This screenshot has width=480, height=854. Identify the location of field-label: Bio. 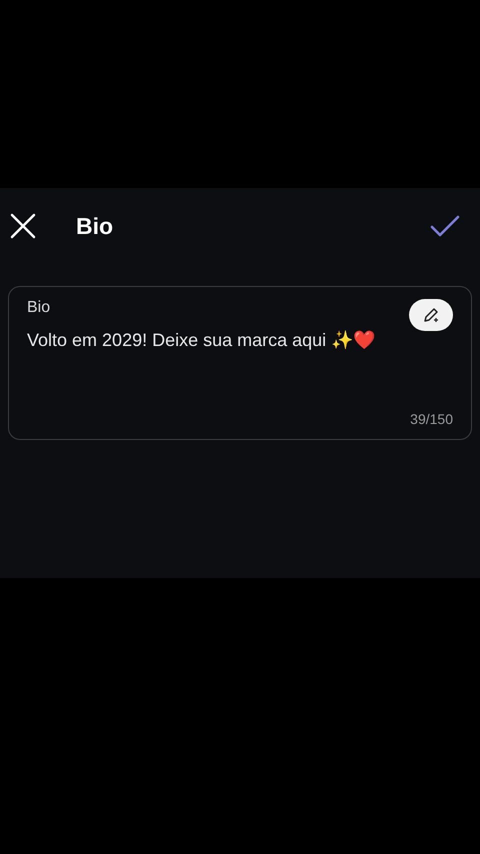
(38, 308).